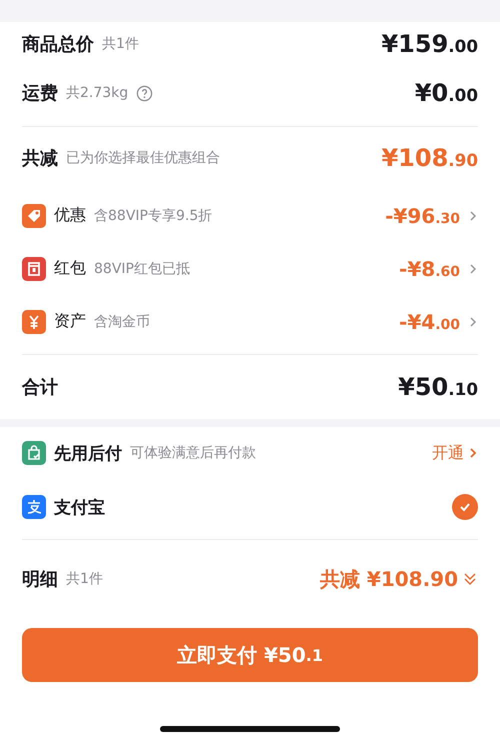  I want to click on discount-label: 红包, so click(70, 268).